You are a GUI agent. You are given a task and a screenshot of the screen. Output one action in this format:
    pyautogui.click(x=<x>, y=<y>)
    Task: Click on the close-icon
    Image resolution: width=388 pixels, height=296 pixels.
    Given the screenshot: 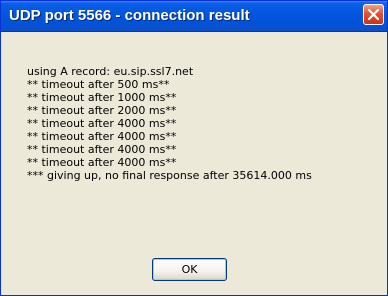 What is the action you would take?
    pyautogui.click(x=373, y=14)
    